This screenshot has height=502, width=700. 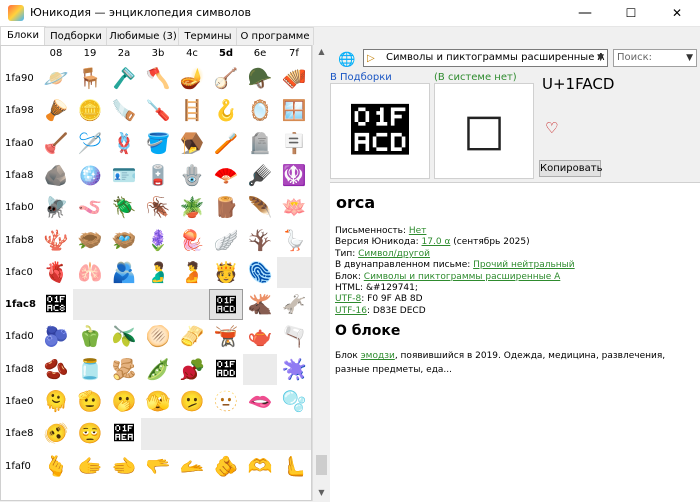 What do you see at coordinates (226, 78) in the screenshot?
I see `char-cell: 🪕` at bounding box center [226, 78].